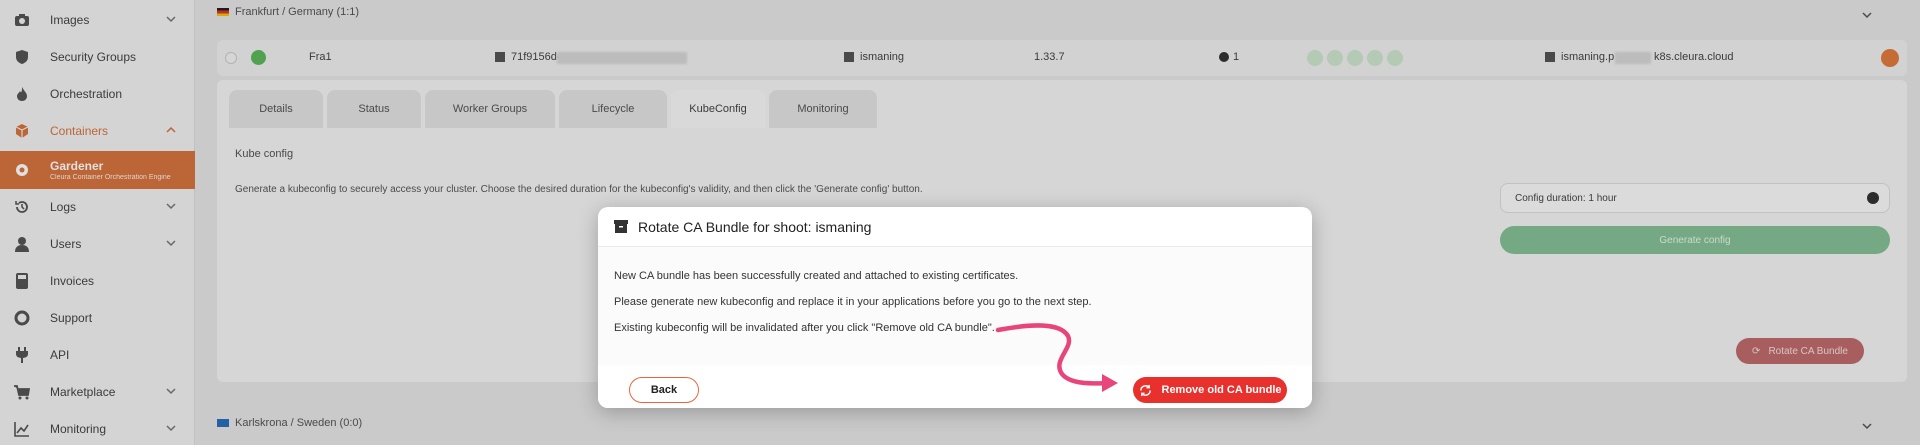  Describe the element at coordinates (621, 226) in the screenshot. I see `archive-icon` at that location.